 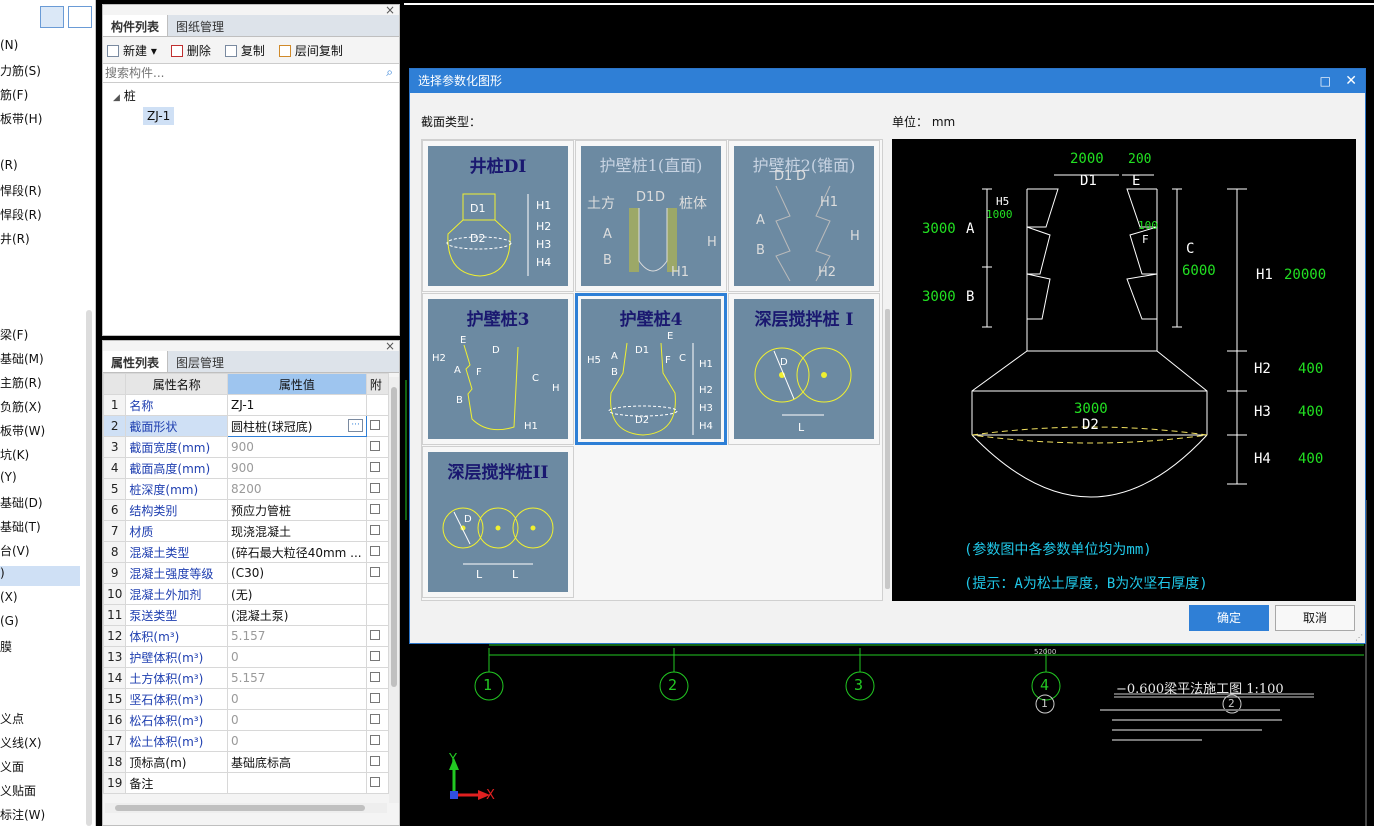 What do you see at coordinates (244, 50) in the screenshot?
I see `copy-button: 复制` at bounding box center [244, 50].